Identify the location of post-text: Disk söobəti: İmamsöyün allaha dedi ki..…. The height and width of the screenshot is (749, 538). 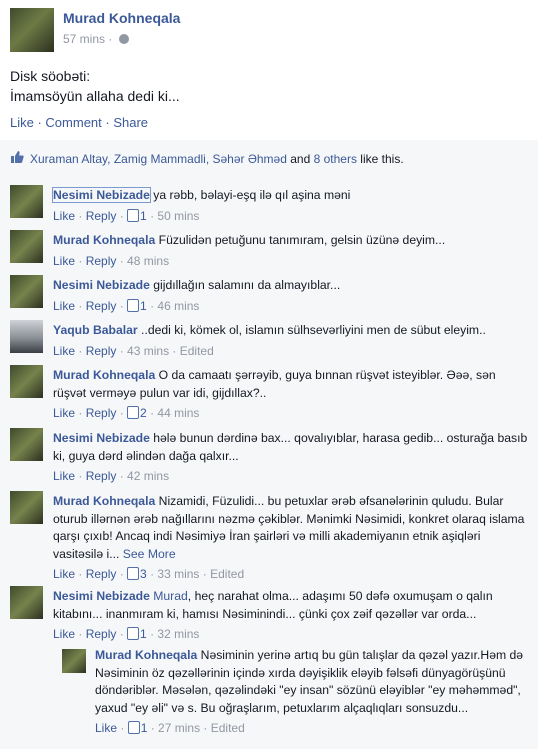
(265, 86).